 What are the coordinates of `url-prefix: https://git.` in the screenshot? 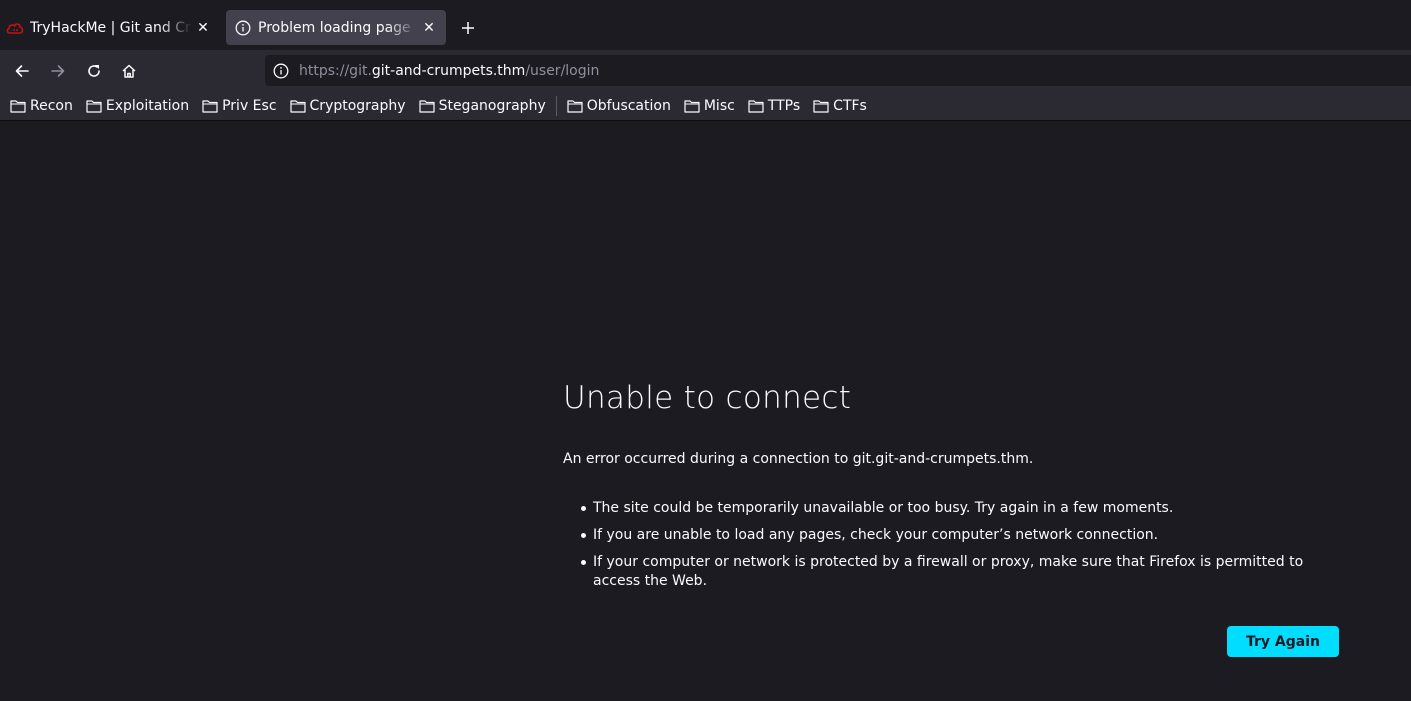 It's located at (335, 70).